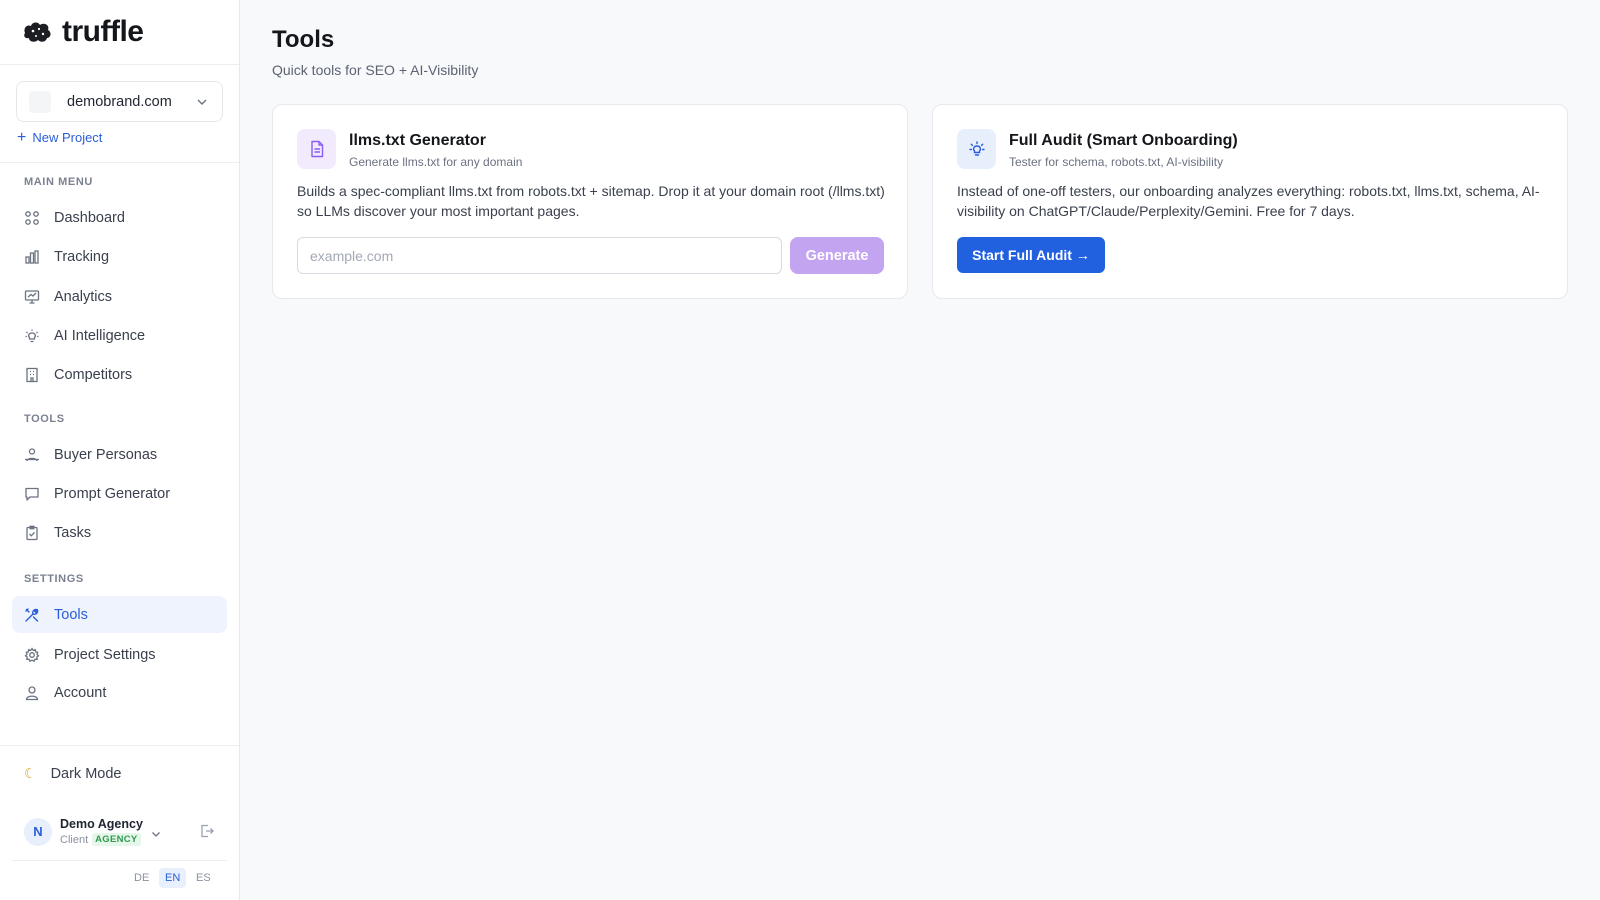  What do you see at coordinates (103, 31) in the screenshot?
I see `logo-text: truffle` at bounding box center [103, 31].